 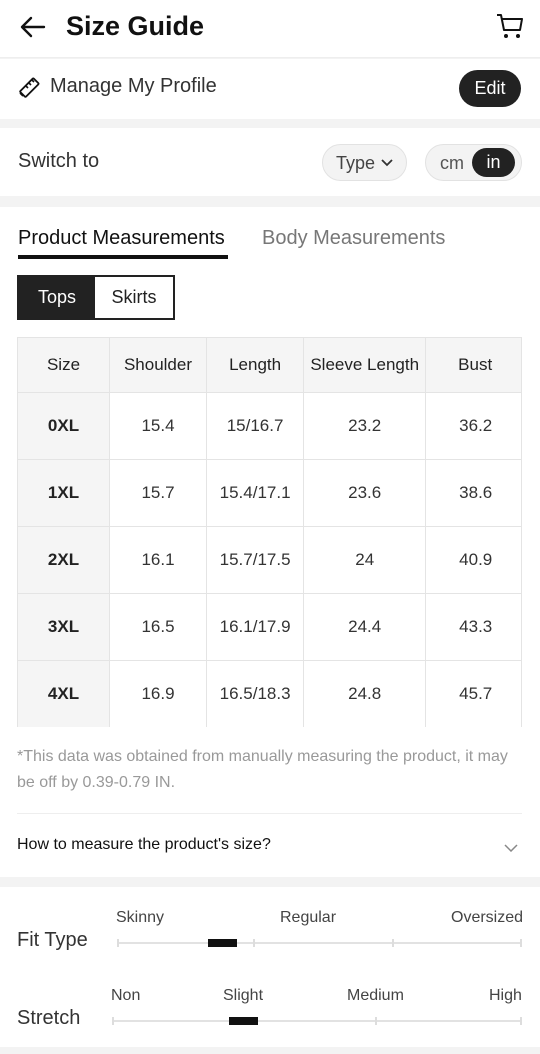 What do you see at coordinates (29, 87) in the screenshot?
I see `ruler-icon` at bounding box center [29, 87].